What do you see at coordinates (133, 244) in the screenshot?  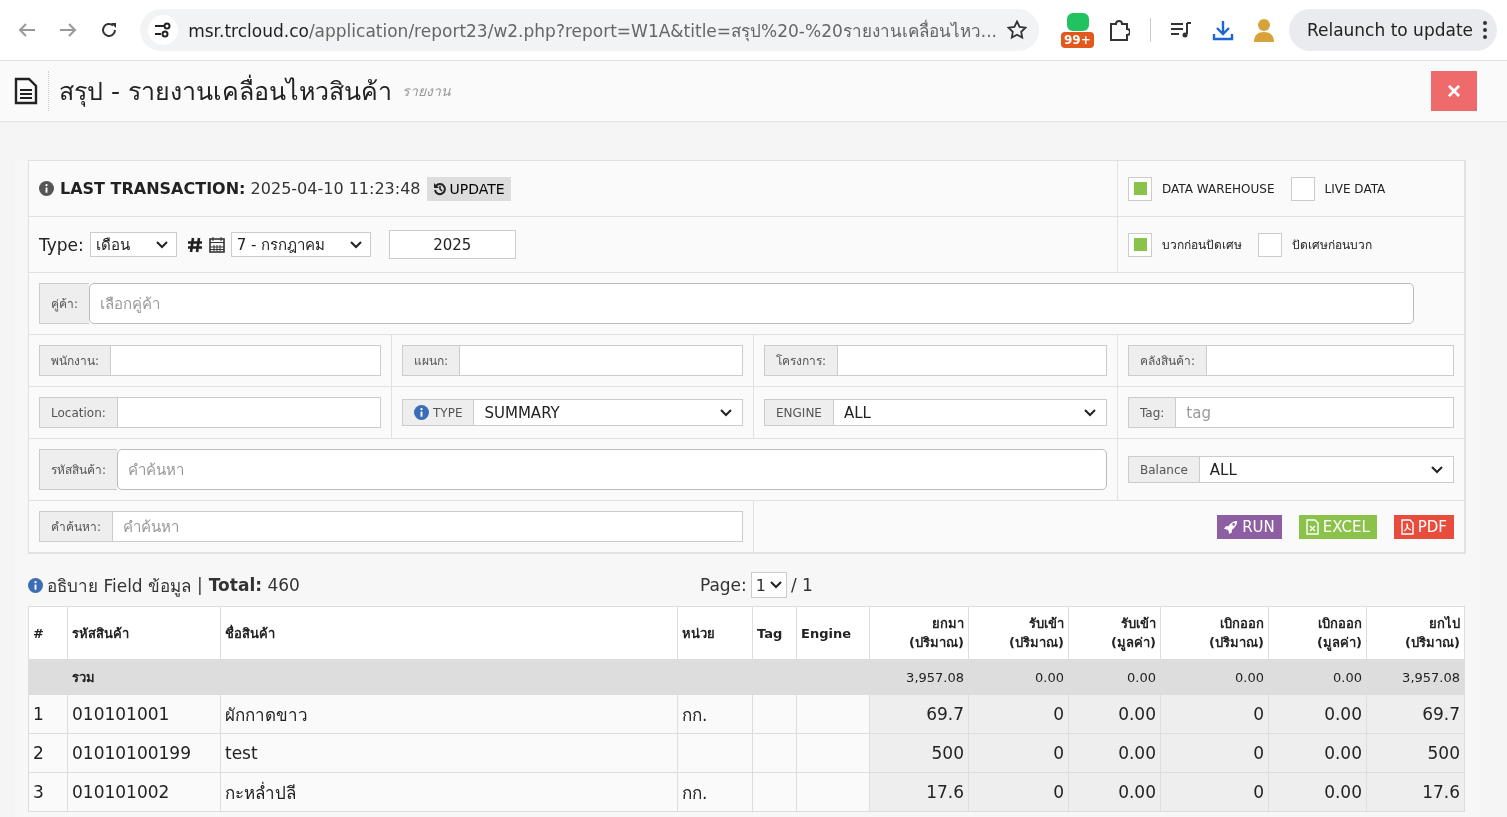 I see `type-select: เดือน` at bounding box center [133, 244].